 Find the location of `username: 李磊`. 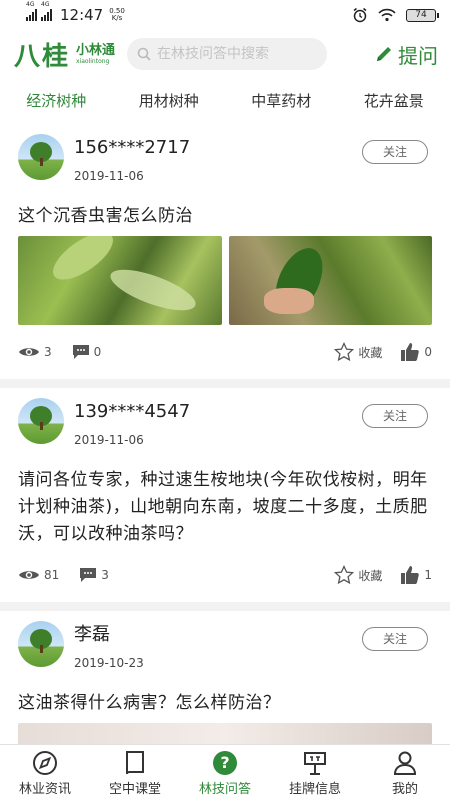

username: 李磊 is located at coordinates (109, 635).